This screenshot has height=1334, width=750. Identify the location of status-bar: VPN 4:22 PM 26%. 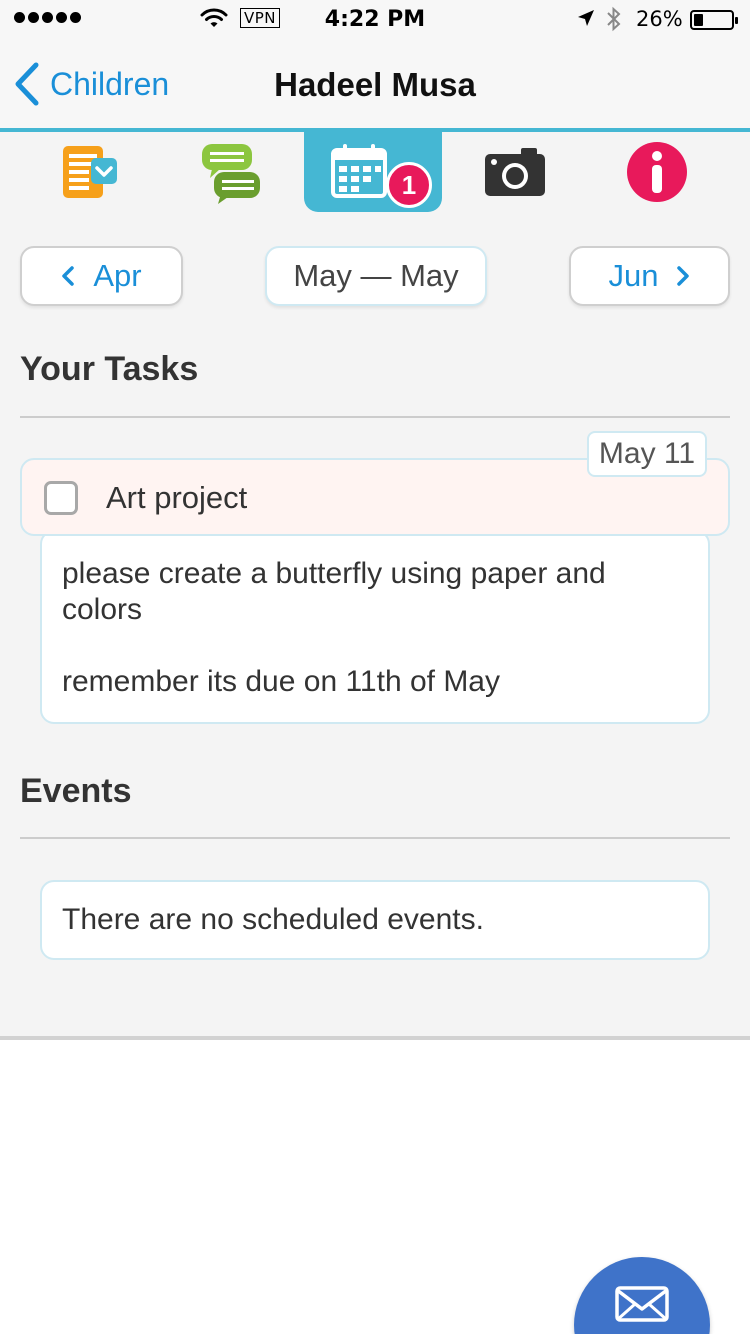
(375, 20).